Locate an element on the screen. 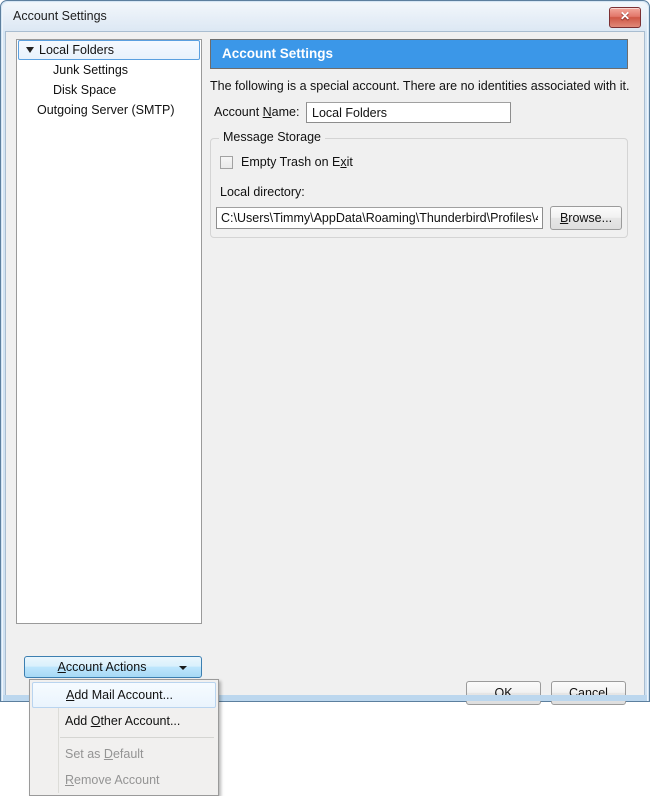 The height and width of the screenshot is (796, 650). empty-trash-label-post: it is located at coordinates (349, 162).